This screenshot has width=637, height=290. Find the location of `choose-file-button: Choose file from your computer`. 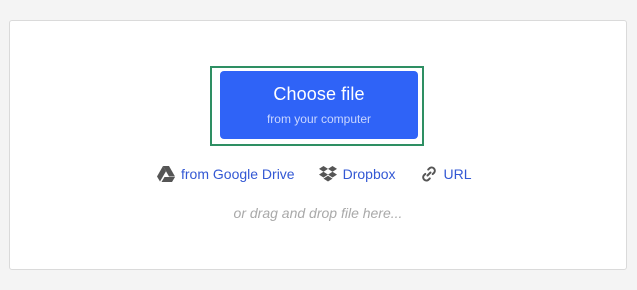

choose-file-button: Choose file from your computer is located at coordinates (319, 105).